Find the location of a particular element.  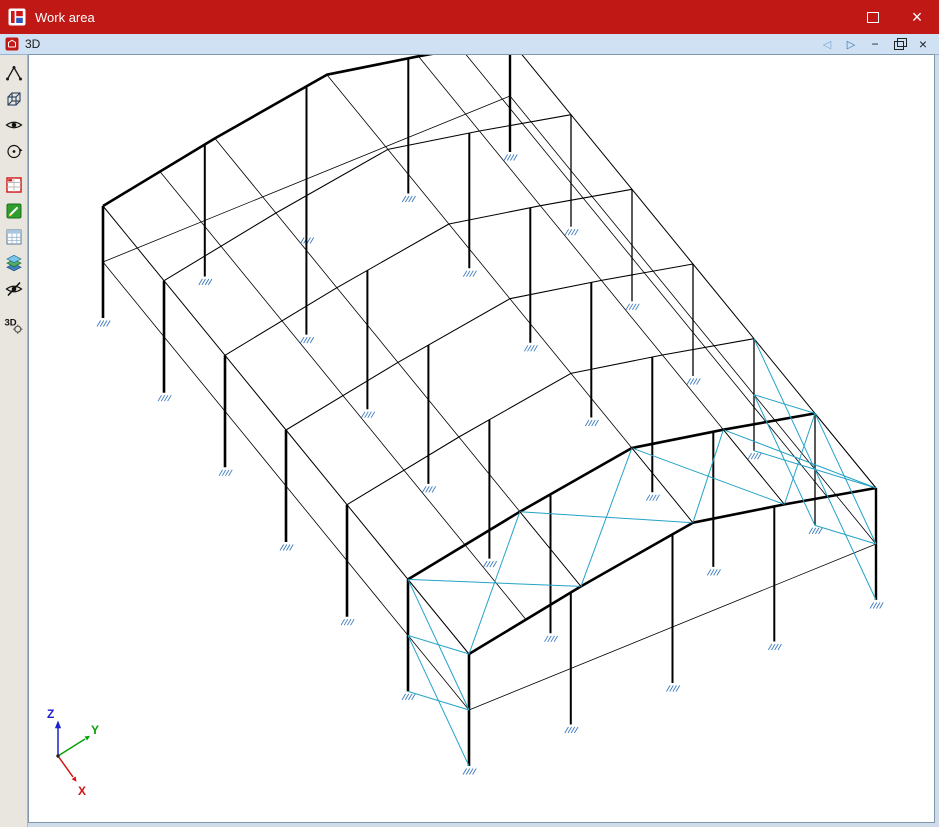

maximize-icon is located at coordinates (873, 17).